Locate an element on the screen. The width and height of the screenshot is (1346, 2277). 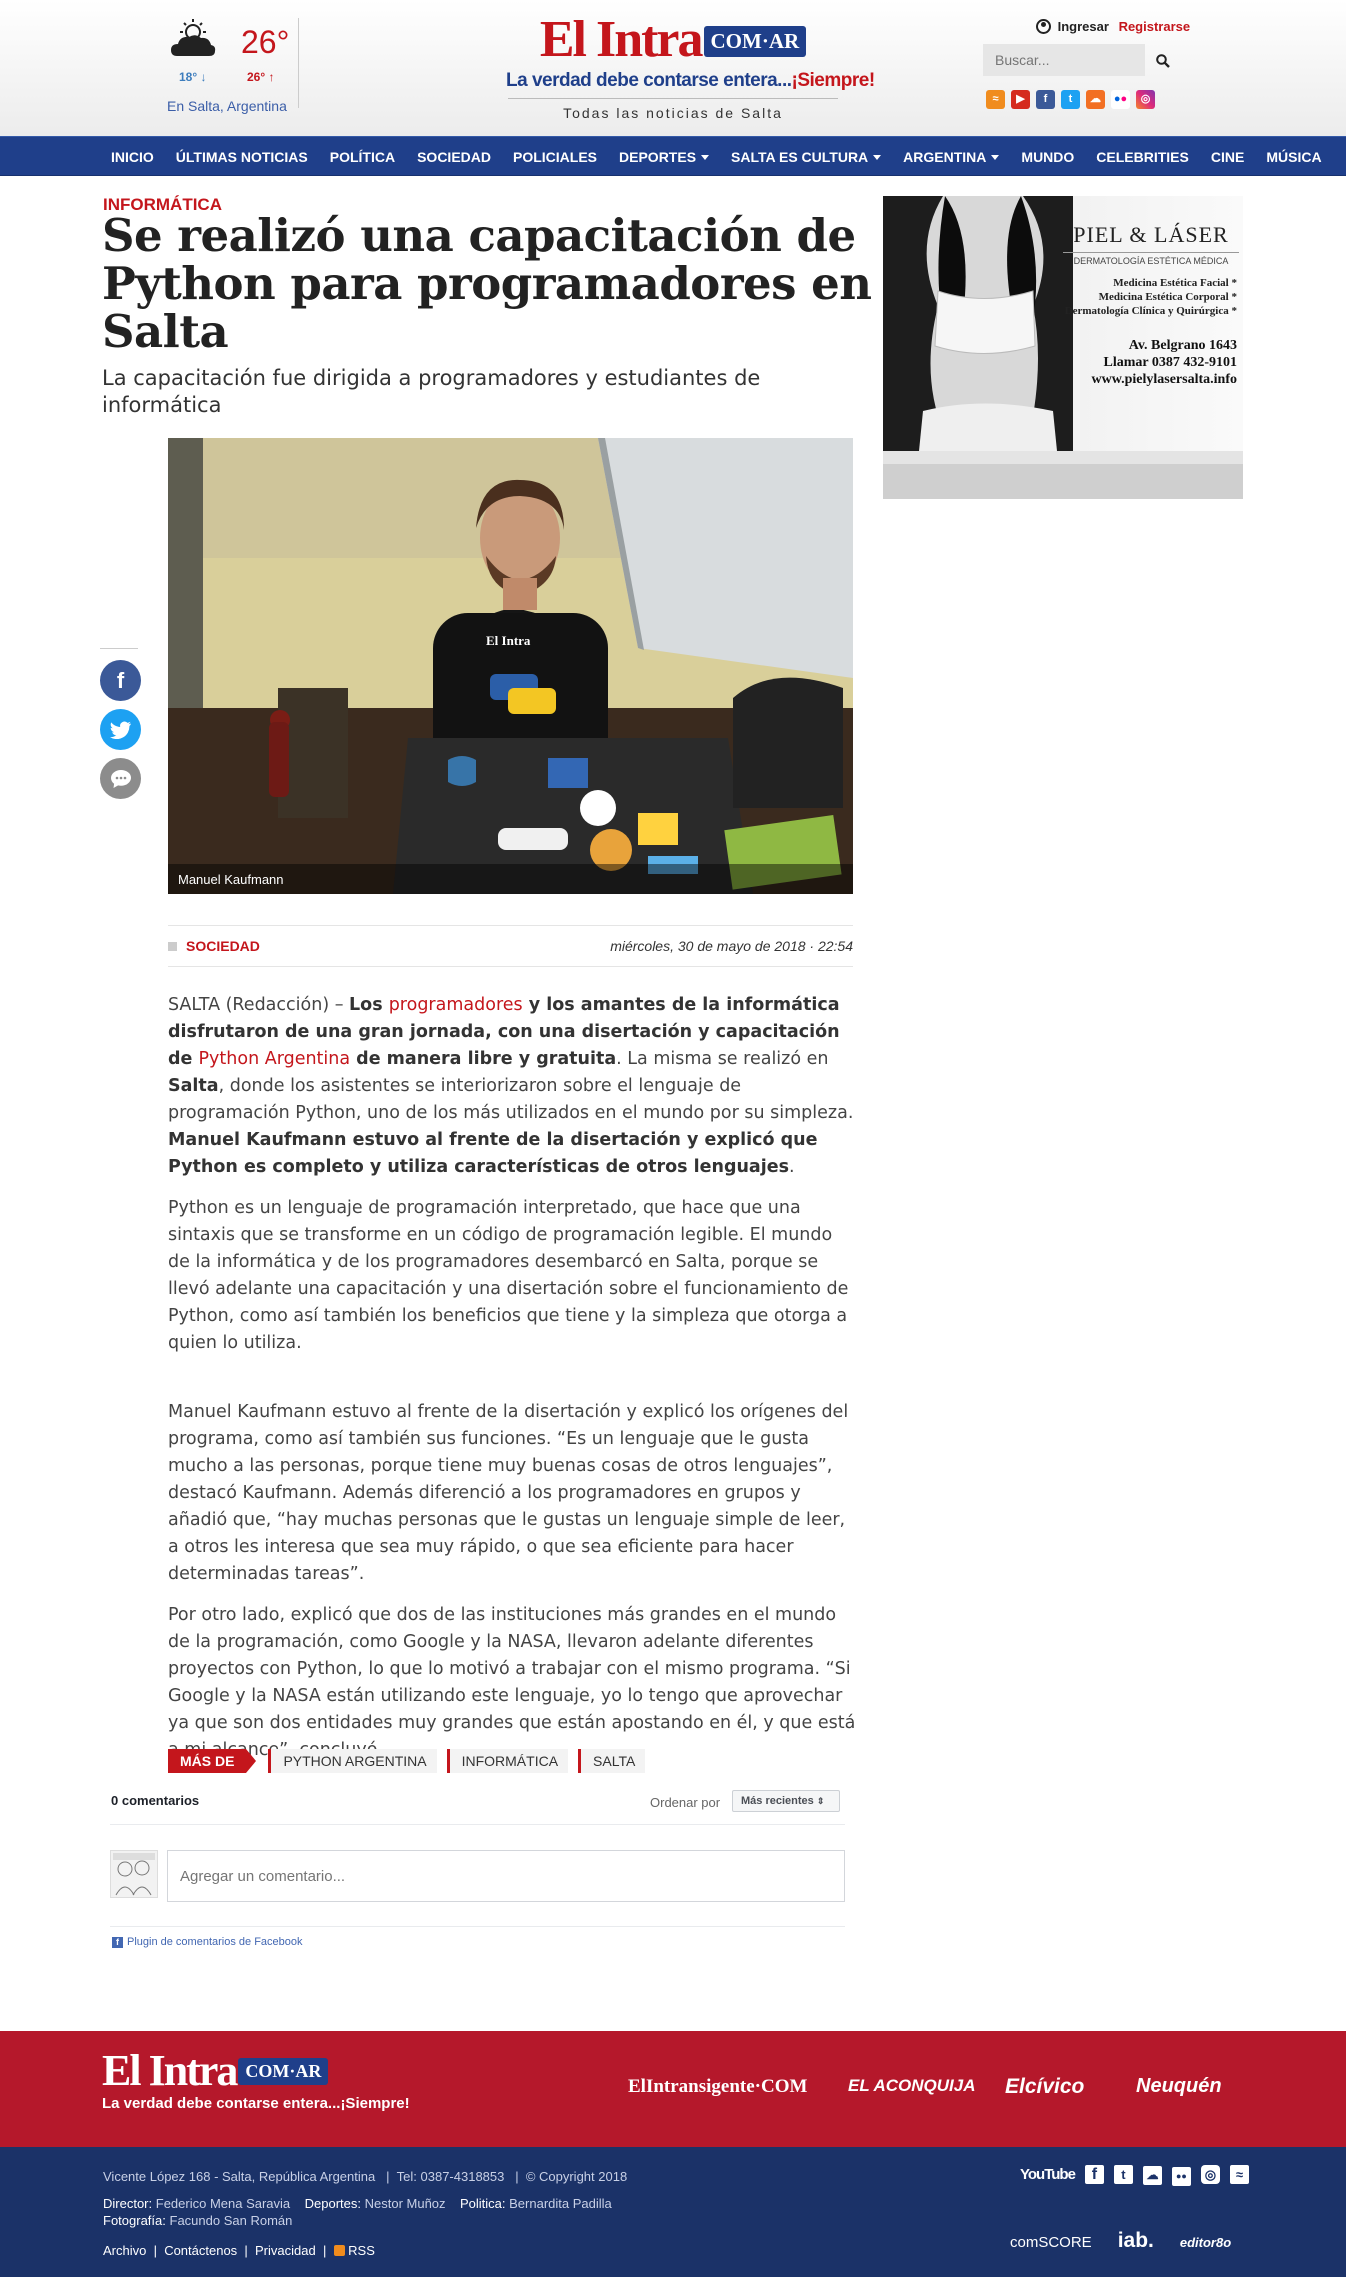
photo-illustration: El Intra is located at coordinates (510, 666).